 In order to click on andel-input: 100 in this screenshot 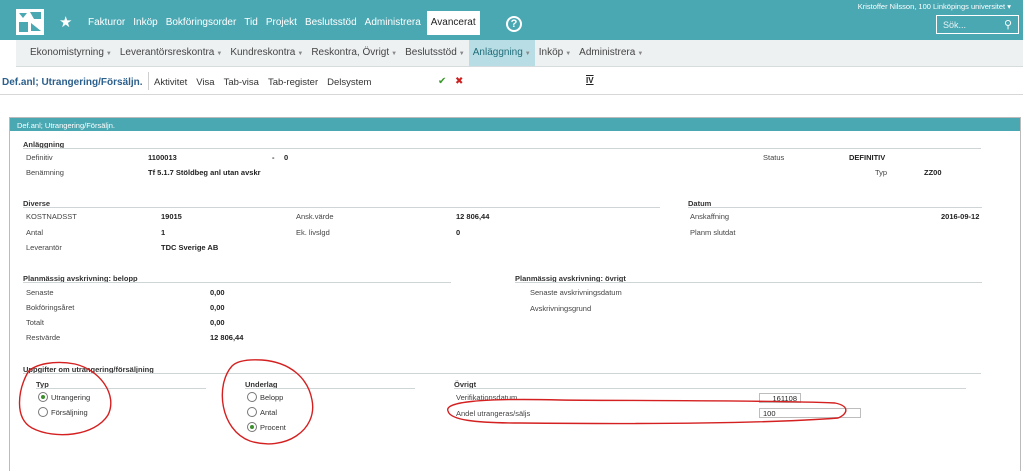, I will do `click(810, 413)`.